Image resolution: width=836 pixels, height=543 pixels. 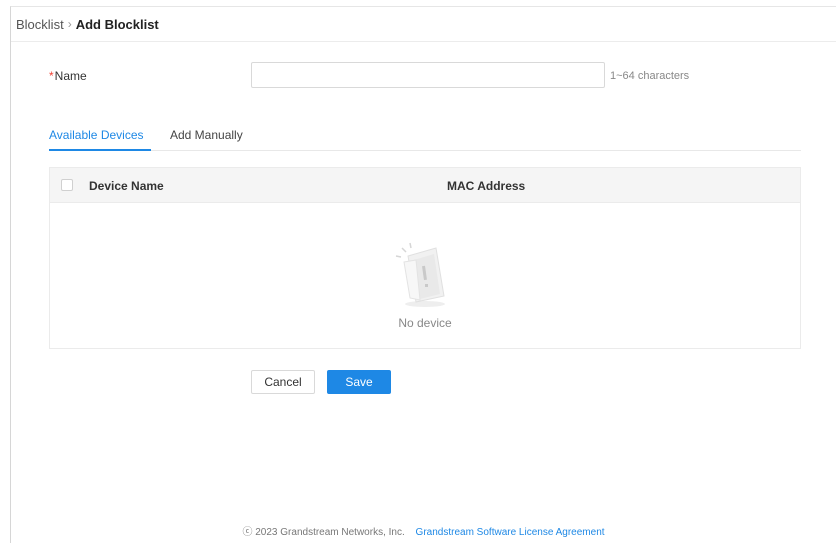 I want to click on copyright-text: ⓒ 2023 Grandstream Networks, Inc., so click(x=323, y=532).